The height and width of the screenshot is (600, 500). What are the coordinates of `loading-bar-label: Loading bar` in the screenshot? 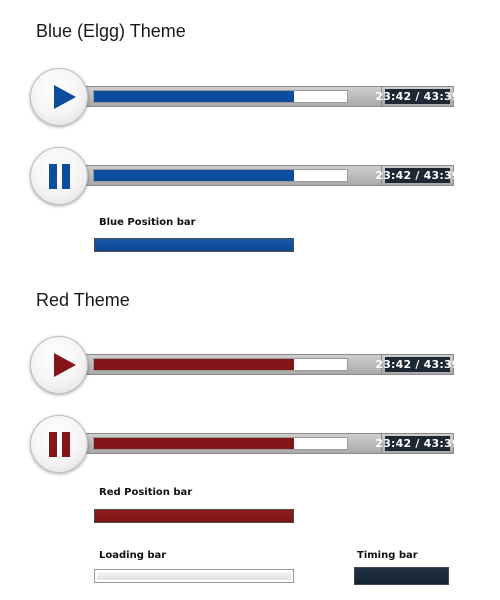 It's located at (133, 555).